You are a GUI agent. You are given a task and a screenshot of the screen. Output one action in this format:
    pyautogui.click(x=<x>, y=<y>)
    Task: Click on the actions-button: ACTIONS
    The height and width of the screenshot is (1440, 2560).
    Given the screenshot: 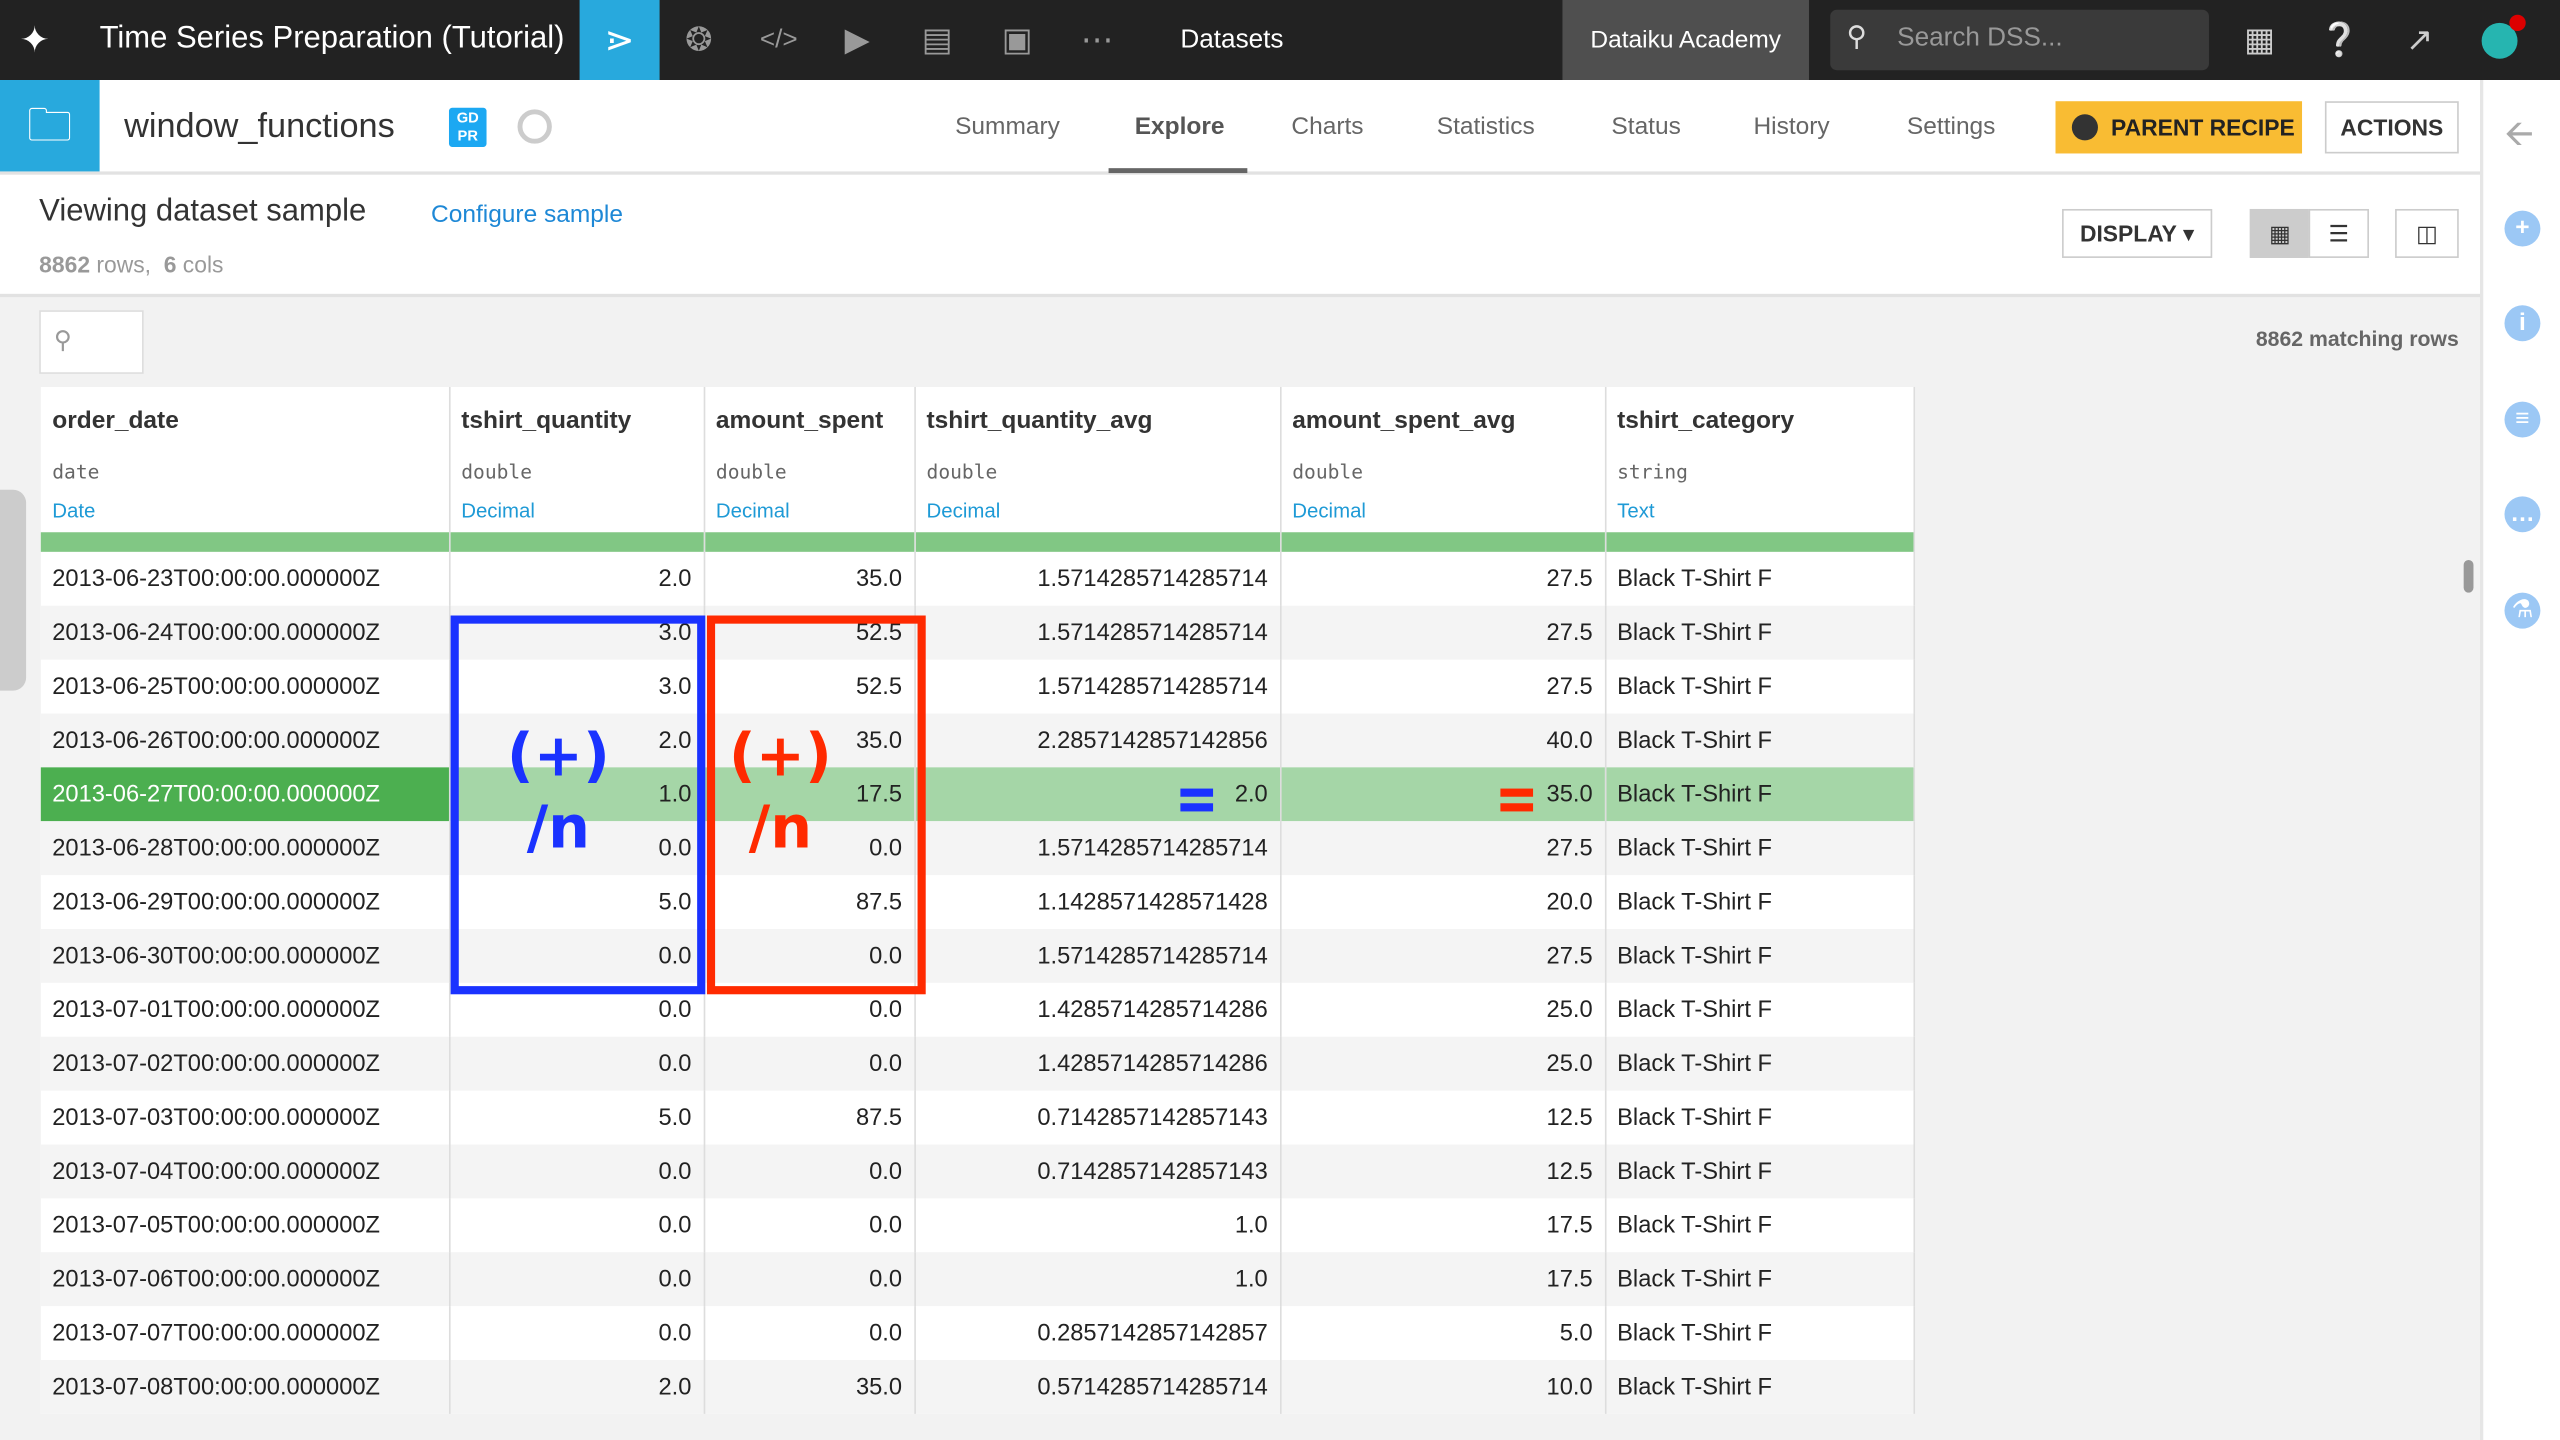 What is the action you would take?
    pyautogui.click(x=2391, y=127)
    